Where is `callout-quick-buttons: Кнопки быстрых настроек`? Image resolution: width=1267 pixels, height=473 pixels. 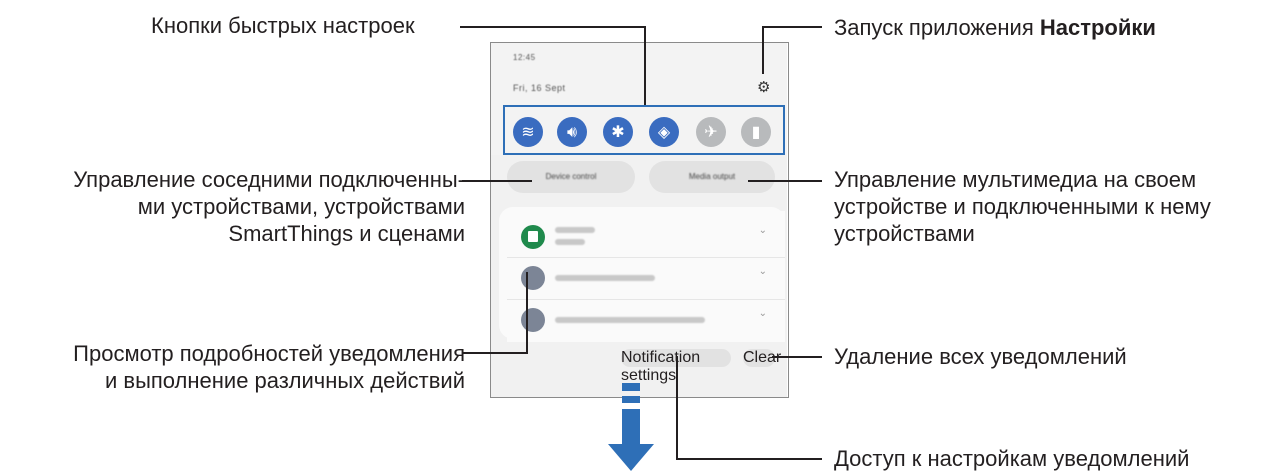 callout-quick-buttons: Кнопки быстрых настроек is located at coordinates (283, 25).